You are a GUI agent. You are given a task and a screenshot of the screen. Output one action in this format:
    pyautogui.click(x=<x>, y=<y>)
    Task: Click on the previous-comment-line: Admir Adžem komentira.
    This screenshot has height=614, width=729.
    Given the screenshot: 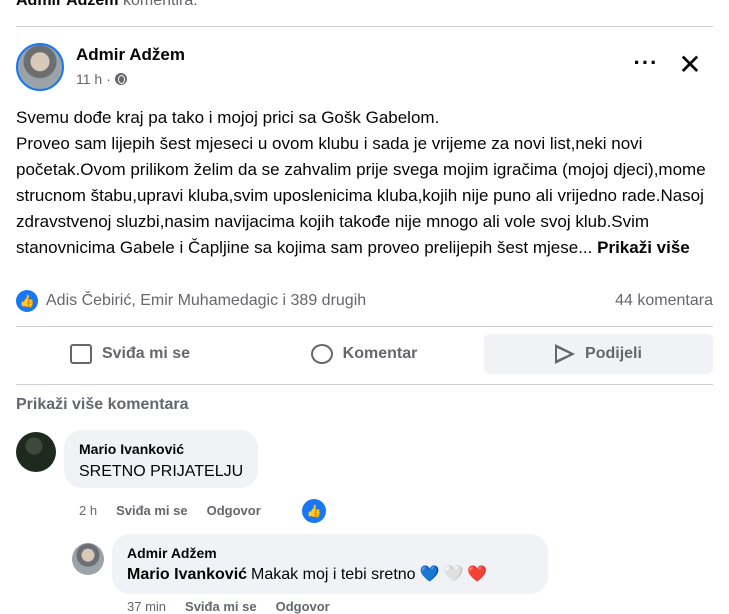 What is the action you would take?
    pyautogui.click(x=107, y=5)
    